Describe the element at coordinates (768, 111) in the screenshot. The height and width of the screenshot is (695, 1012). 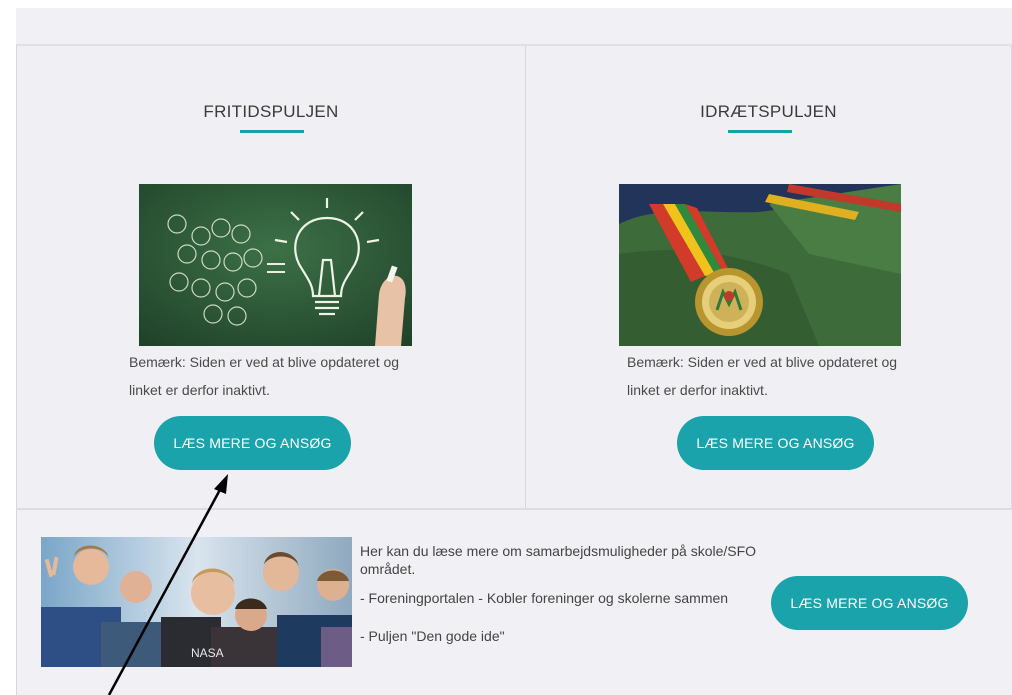
I see `card-title: IDRÆTSPULJEN` at that location.